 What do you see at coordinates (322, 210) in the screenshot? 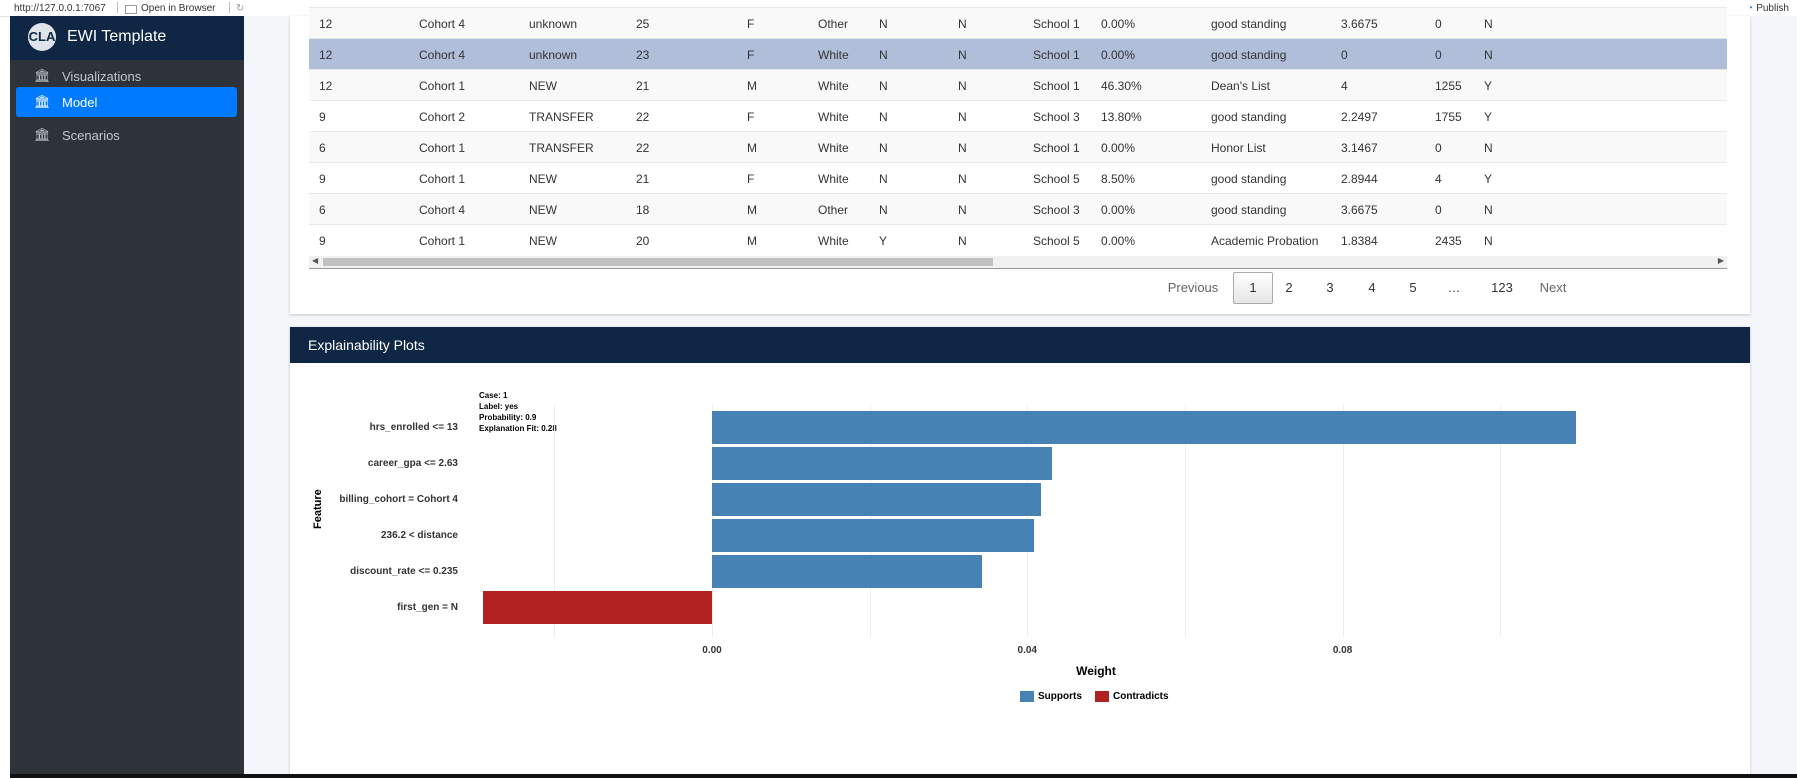
I see `table-cell: 6` at bounding box center [322, 210].